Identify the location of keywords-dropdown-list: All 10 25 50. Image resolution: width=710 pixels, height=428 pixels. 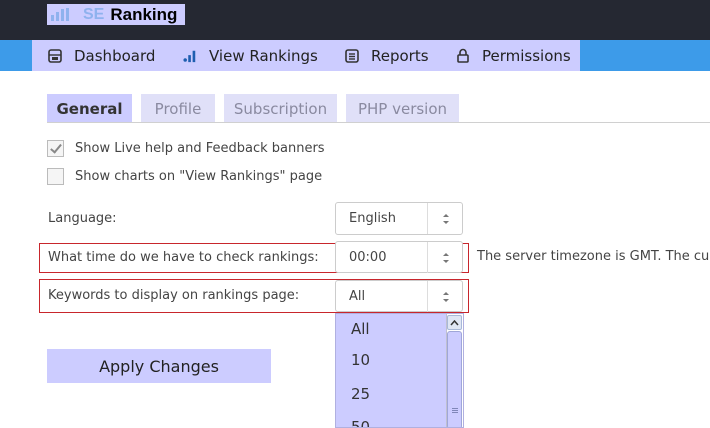
(399, 370).